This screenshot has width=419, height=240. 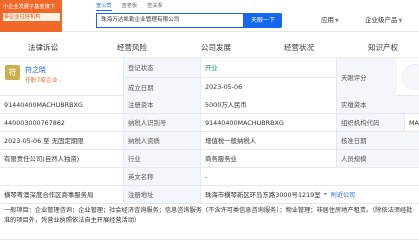 I want to click on search-tab-relation: 查关系, so click(x=155, y=6).